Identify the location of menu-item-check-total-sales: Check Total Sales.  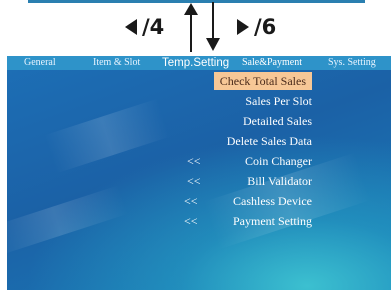
(262, 81).